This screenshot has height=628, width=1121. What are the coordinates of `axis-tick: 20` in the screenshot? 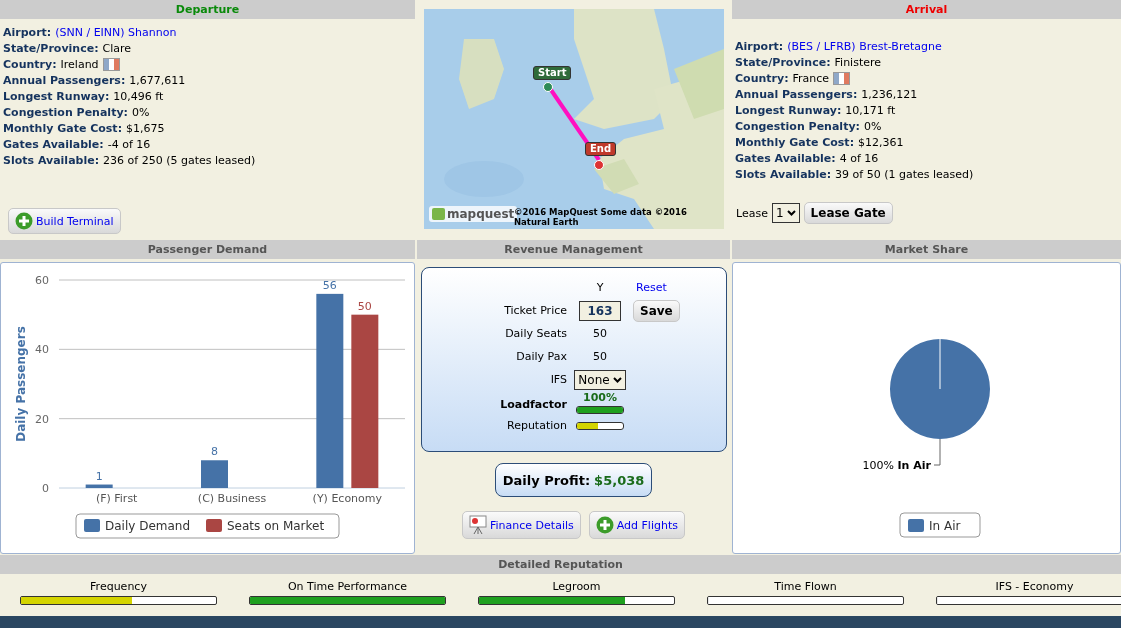 It's located at (42, 419).